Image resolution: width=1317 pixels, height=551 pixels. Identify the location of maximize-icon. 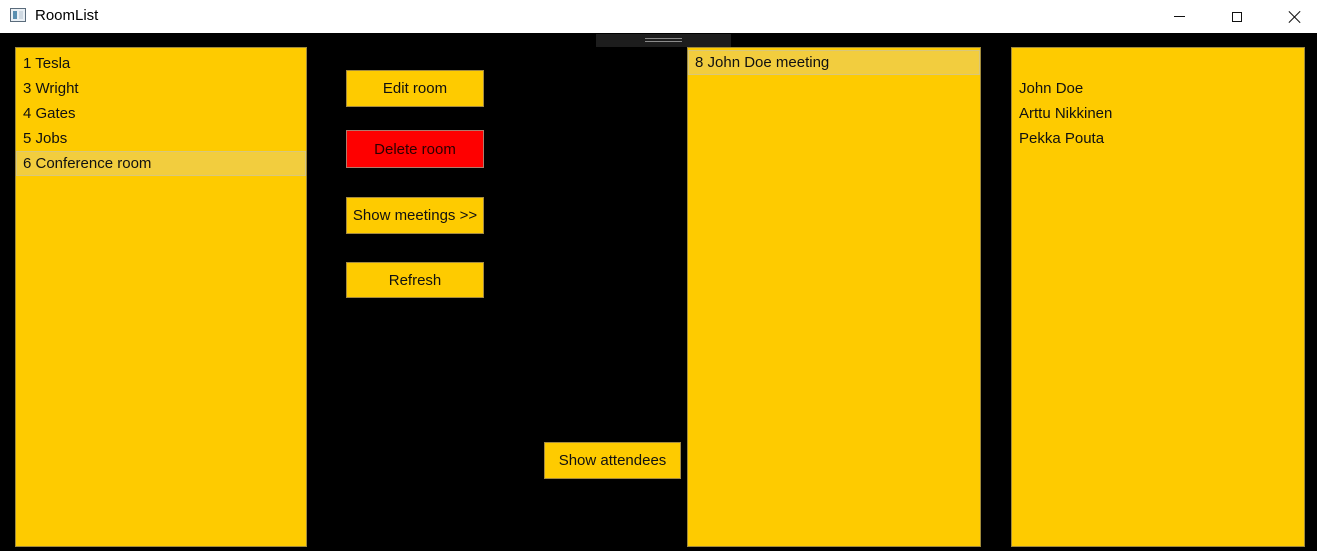
(1237, 16).